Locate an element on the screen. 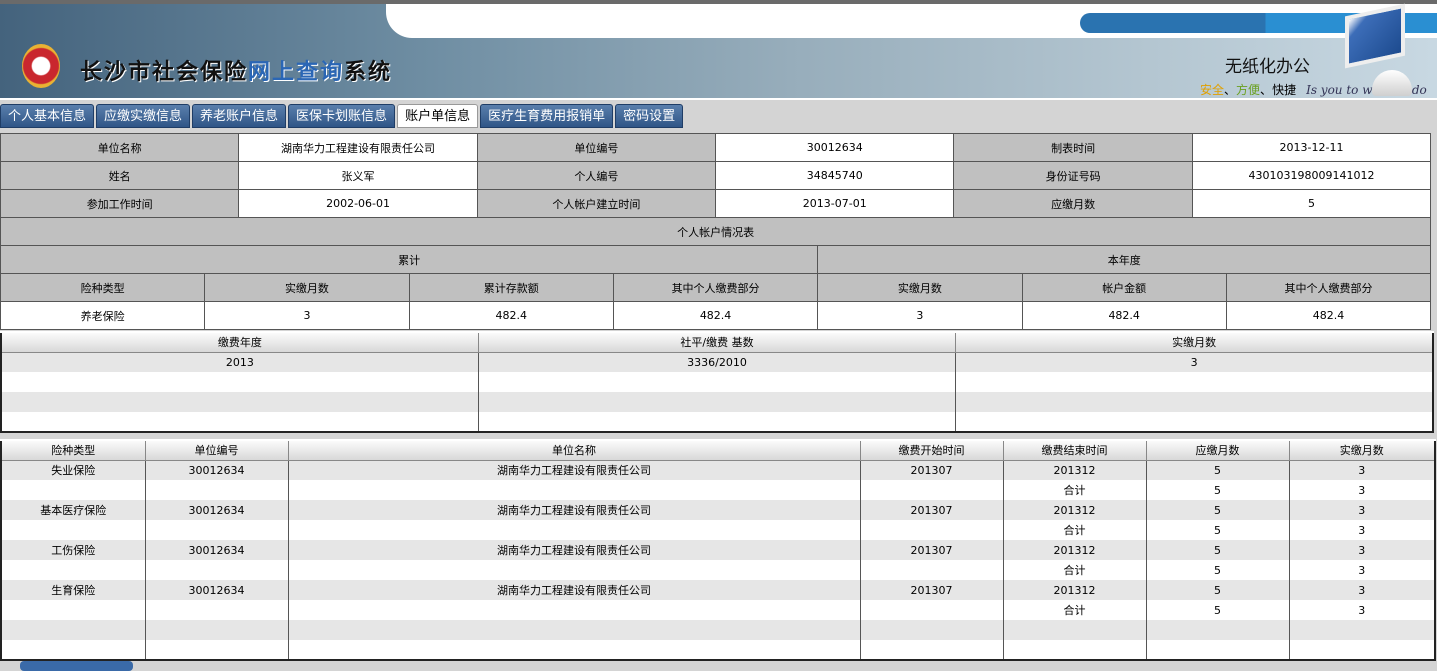  column-header: 应缴月数 is located at coordinates (1217, 450).